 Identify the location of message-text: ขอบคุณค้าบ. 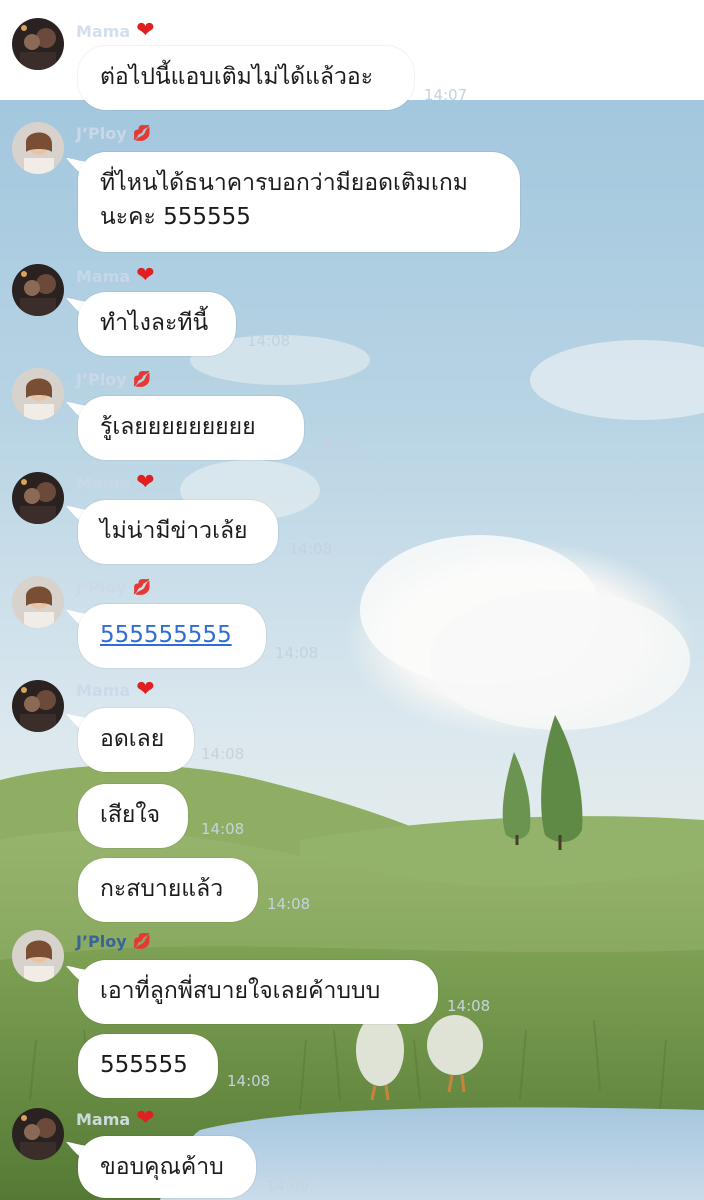
(162, 1167).